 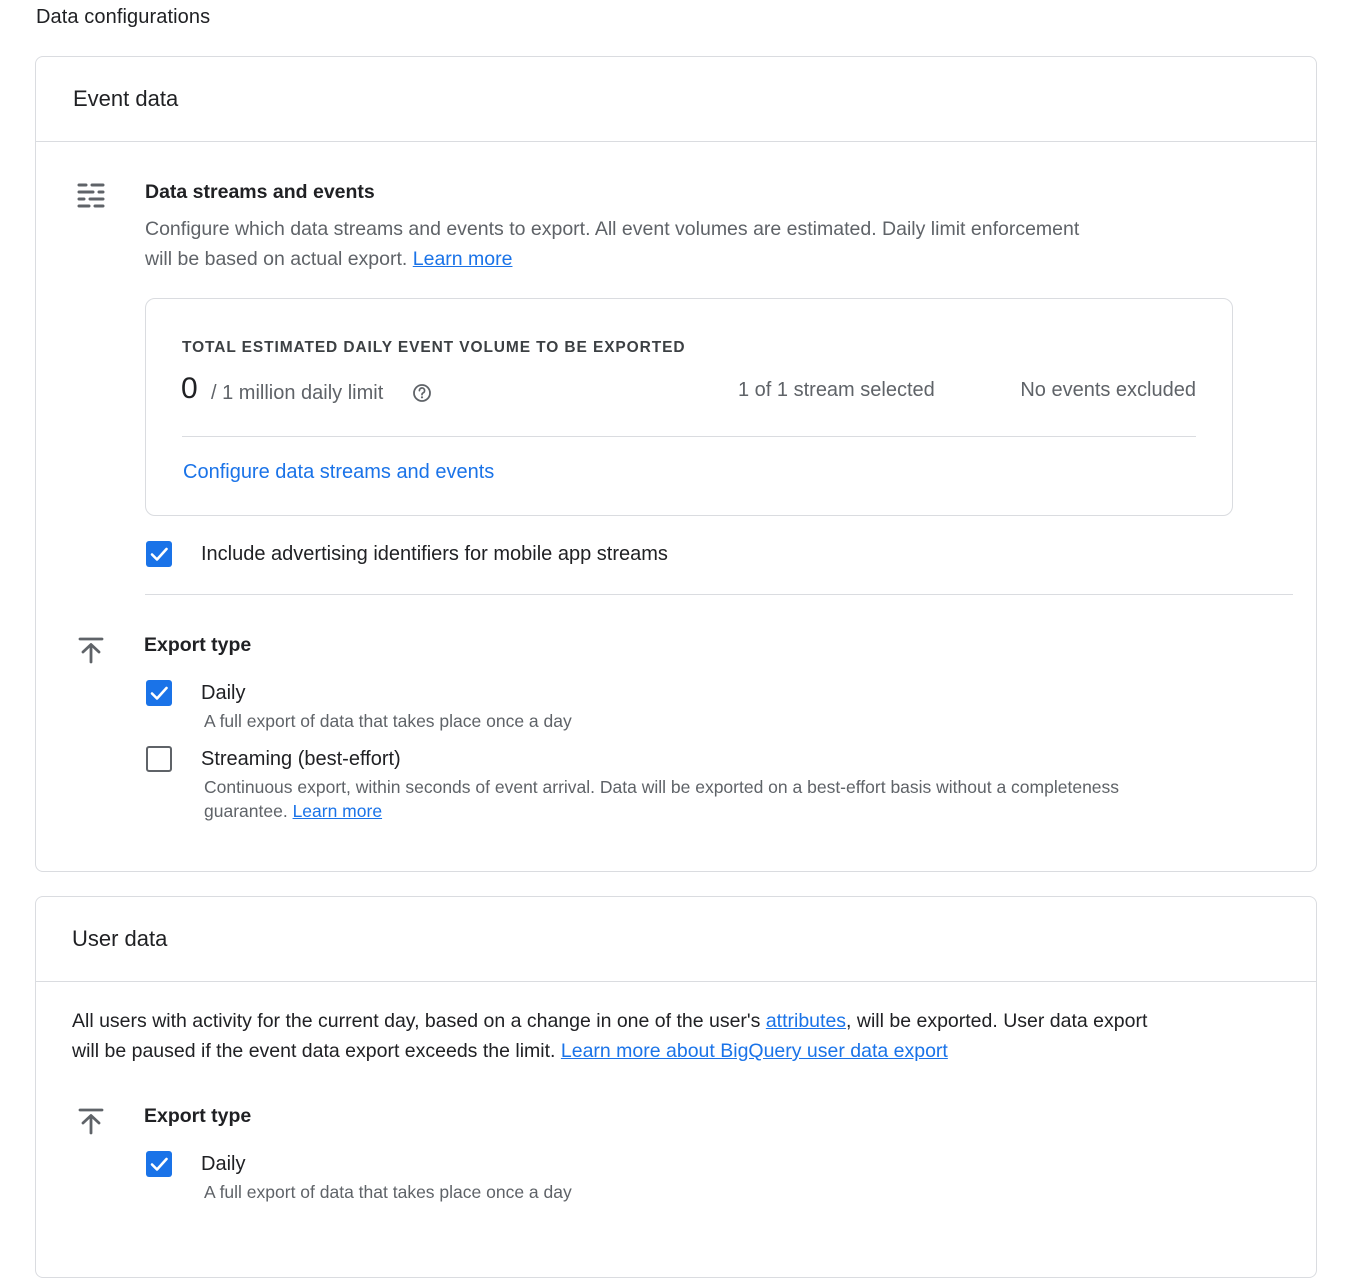 What do you see at coordinates (123, 17) in the screenshot?
I see `page-title: Data configurations` at bounding box center [123, 17].